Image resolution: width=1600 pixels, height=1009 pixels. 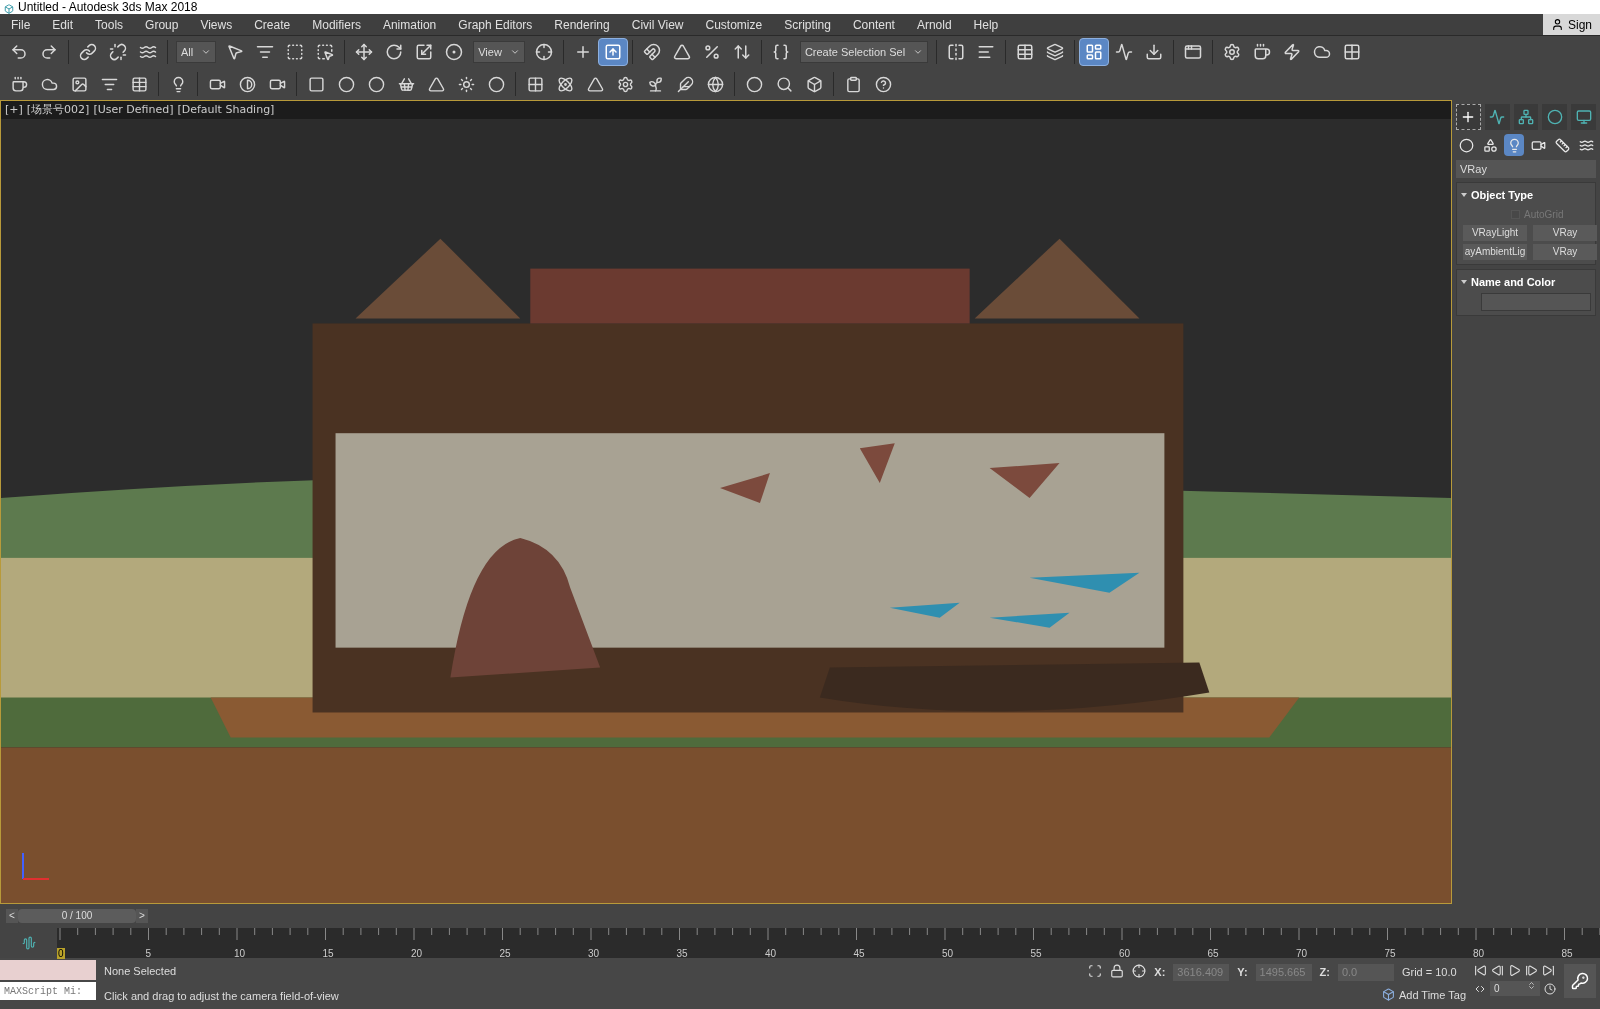 I want to click on lightning-icon, so click(x=1292, y=52).